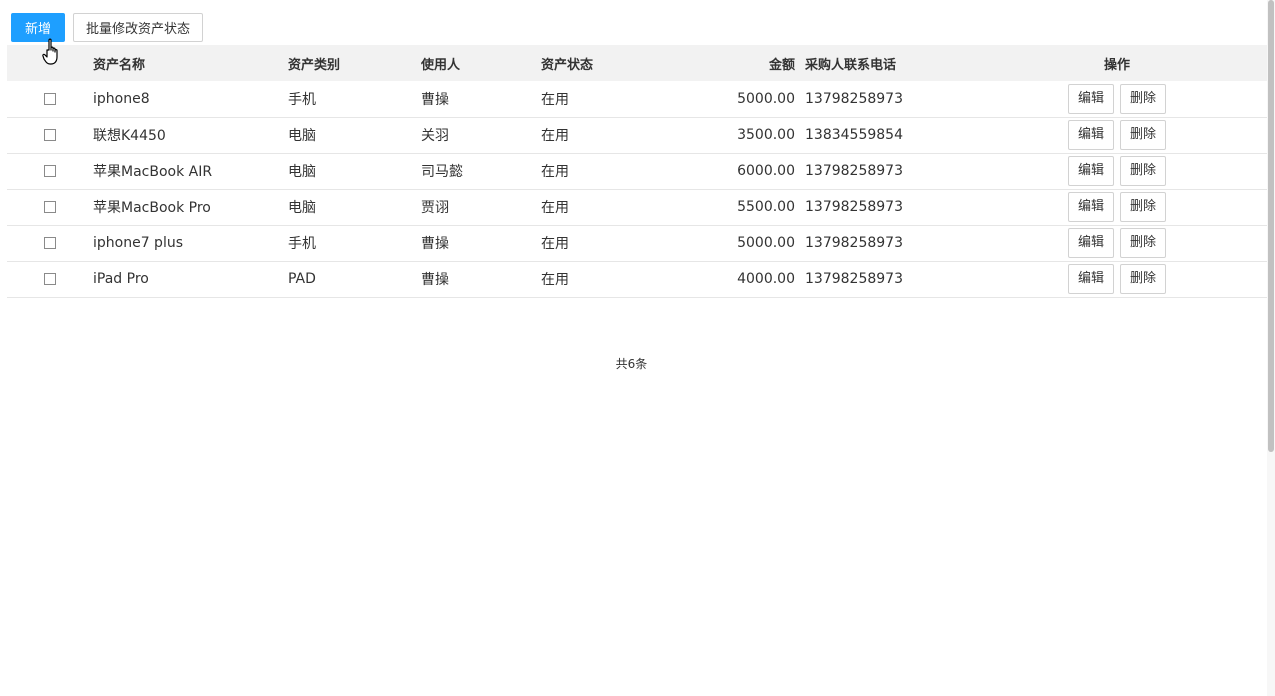 The height and width of the screenshot is (696, 1275). Describe the element at coordinates (1271, 226) in the screenshot. I see `scrollbar-thumb` at that location.